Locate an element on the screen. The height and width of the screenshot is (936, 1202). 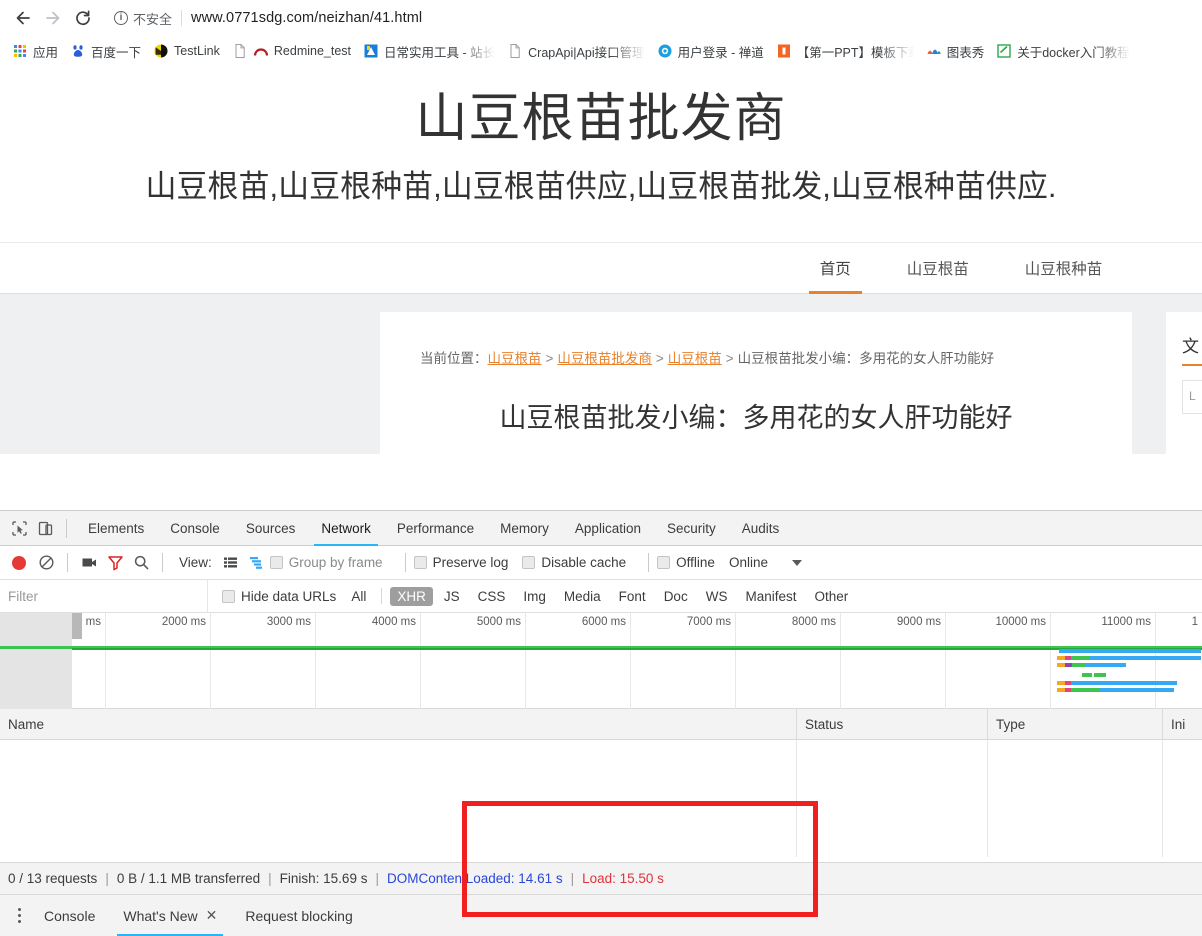
baidu-icon is located at coordinates (78, 51).